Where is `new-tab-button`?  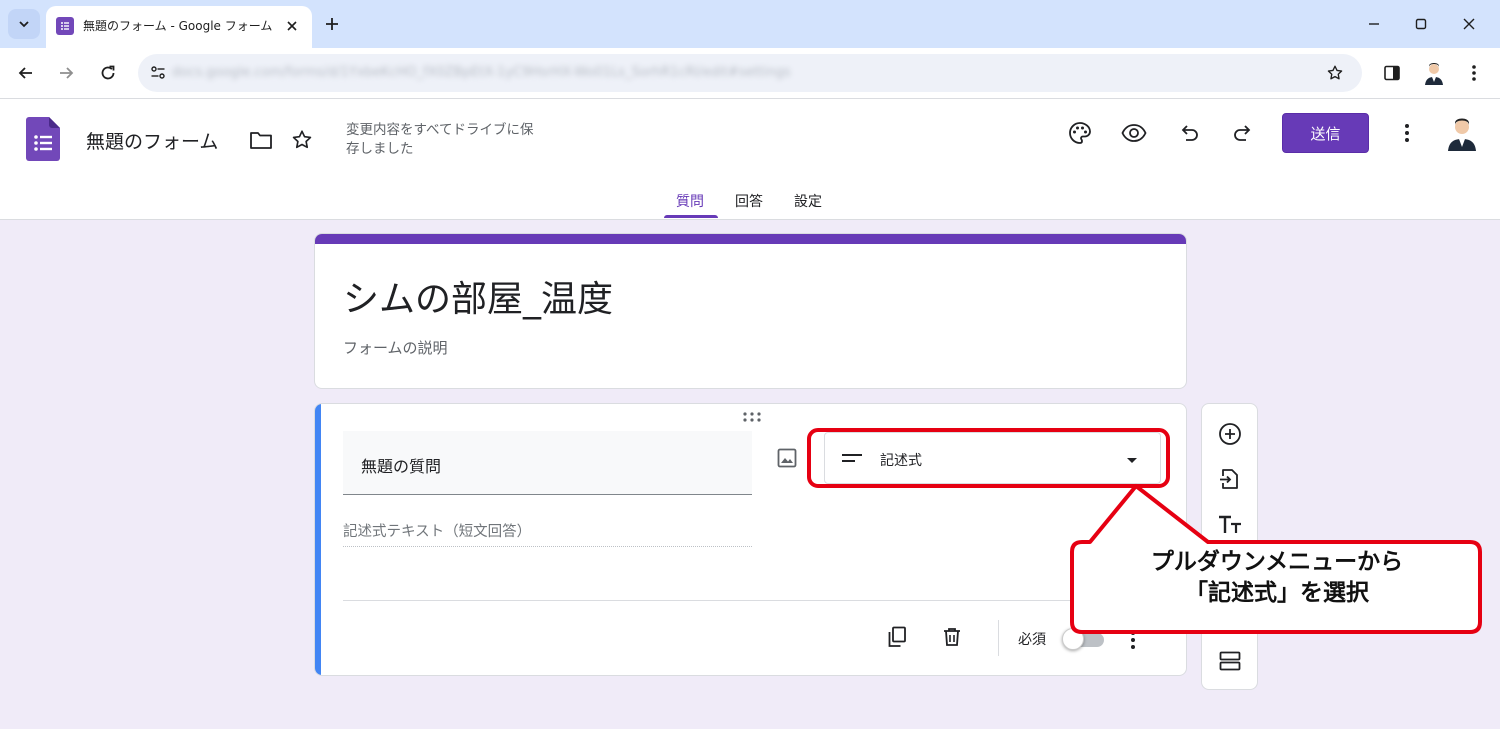 new-tab-button is located at coordinates (332, 24).